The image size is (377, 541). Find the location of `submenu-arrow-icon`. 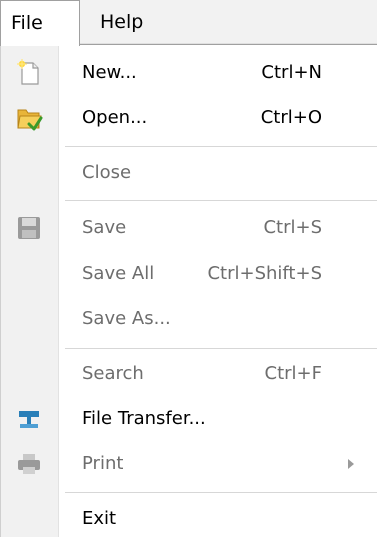

submenu-arrow-icon is located at coordinates (351, 464).